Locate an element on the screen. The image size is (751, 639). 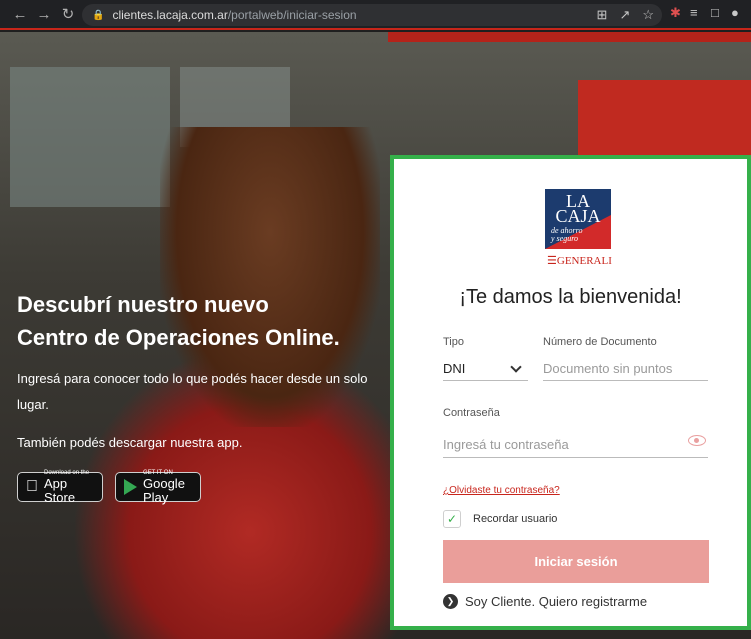
generali-logo: ☰GENERALI is located at coordinates (579, 261).